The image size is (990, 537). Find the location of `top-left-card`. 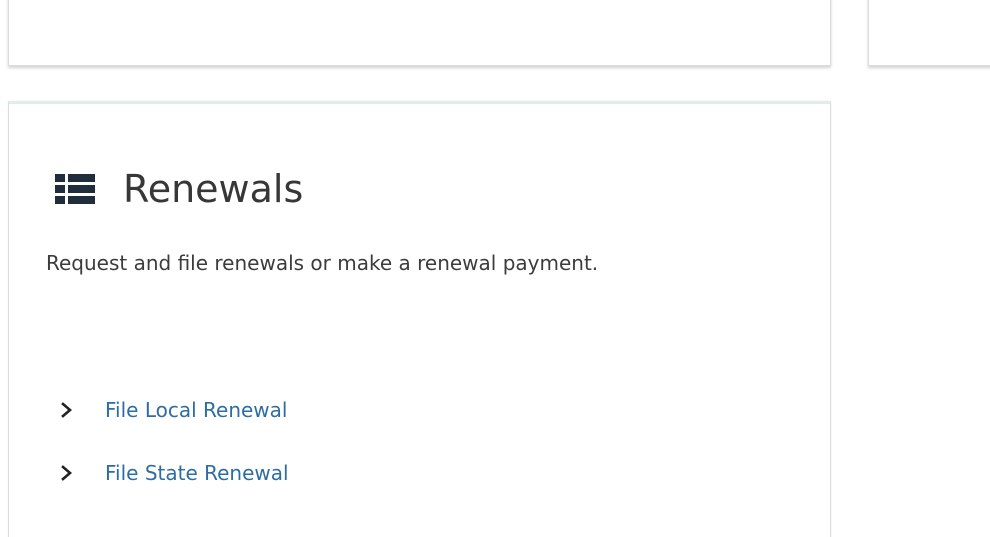

top-left-card is located at coordinates (419, 33).